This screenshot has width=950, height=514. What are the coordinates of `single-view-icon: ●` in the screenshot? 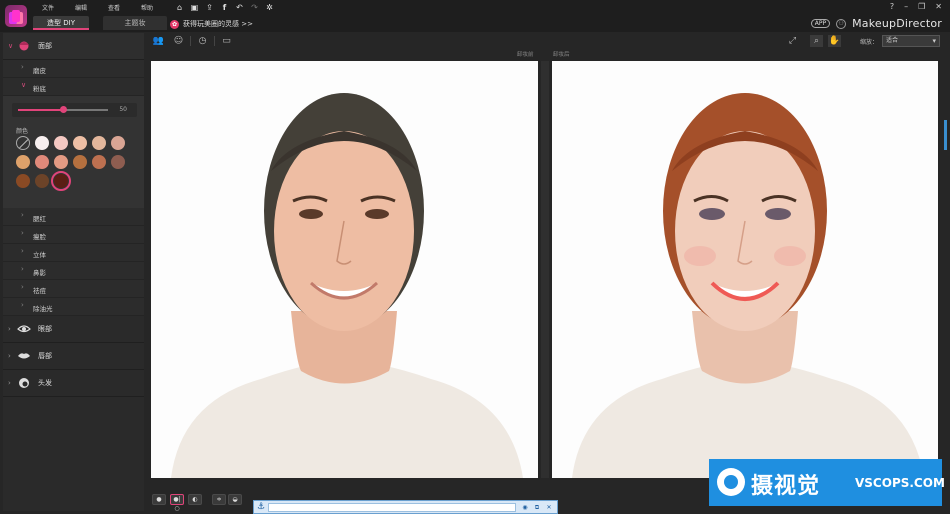 It's located at (159, 499).